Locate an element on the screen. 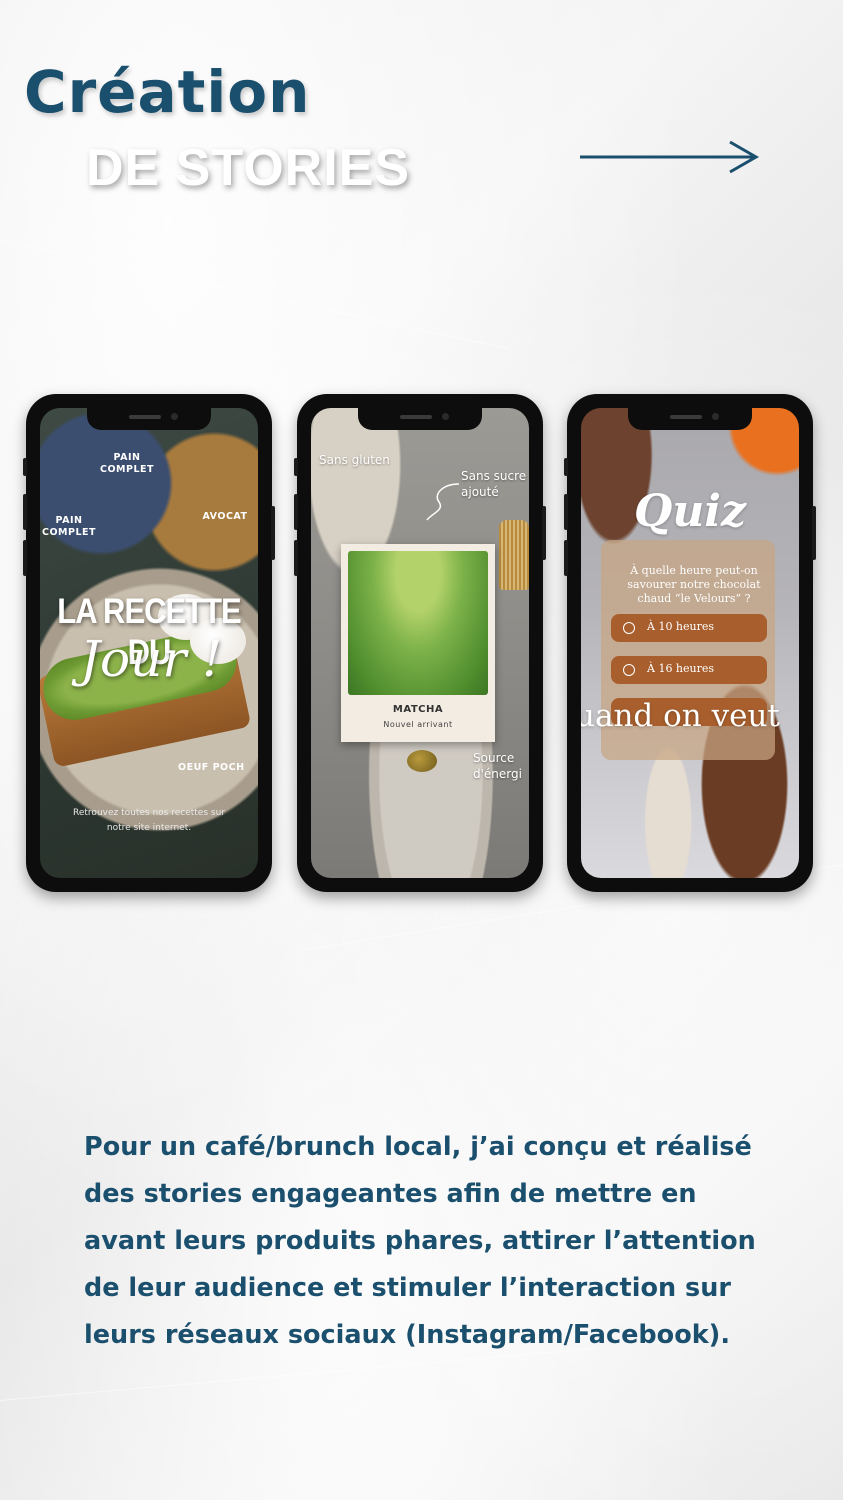 Image resolution: width=843 pixels, height=1500 pixels. quiz-option: À 10 heures is located at coordinates (689, 628).